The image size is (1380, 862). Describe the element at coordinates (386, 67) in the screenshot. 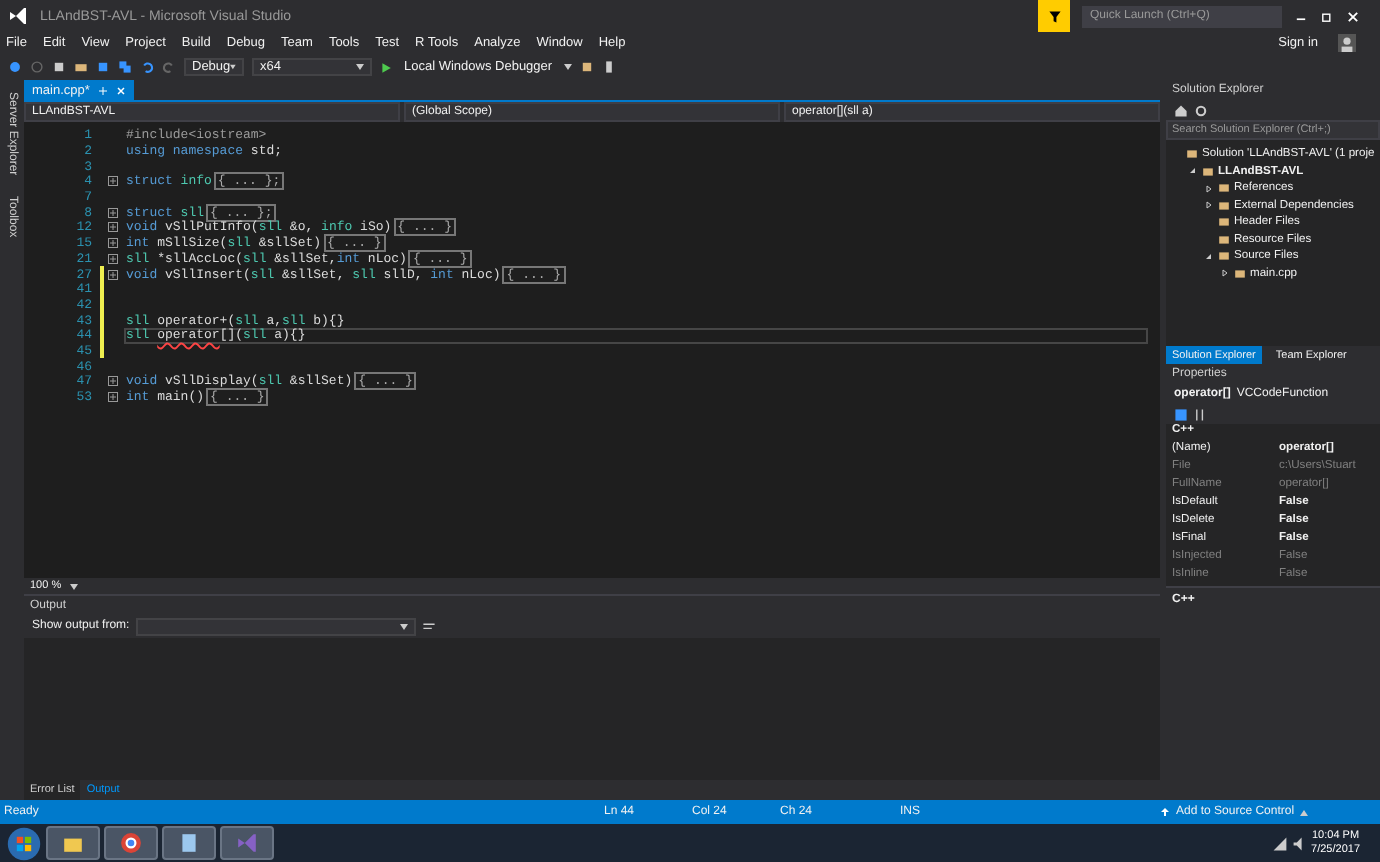

I see `play-icon` at that location.